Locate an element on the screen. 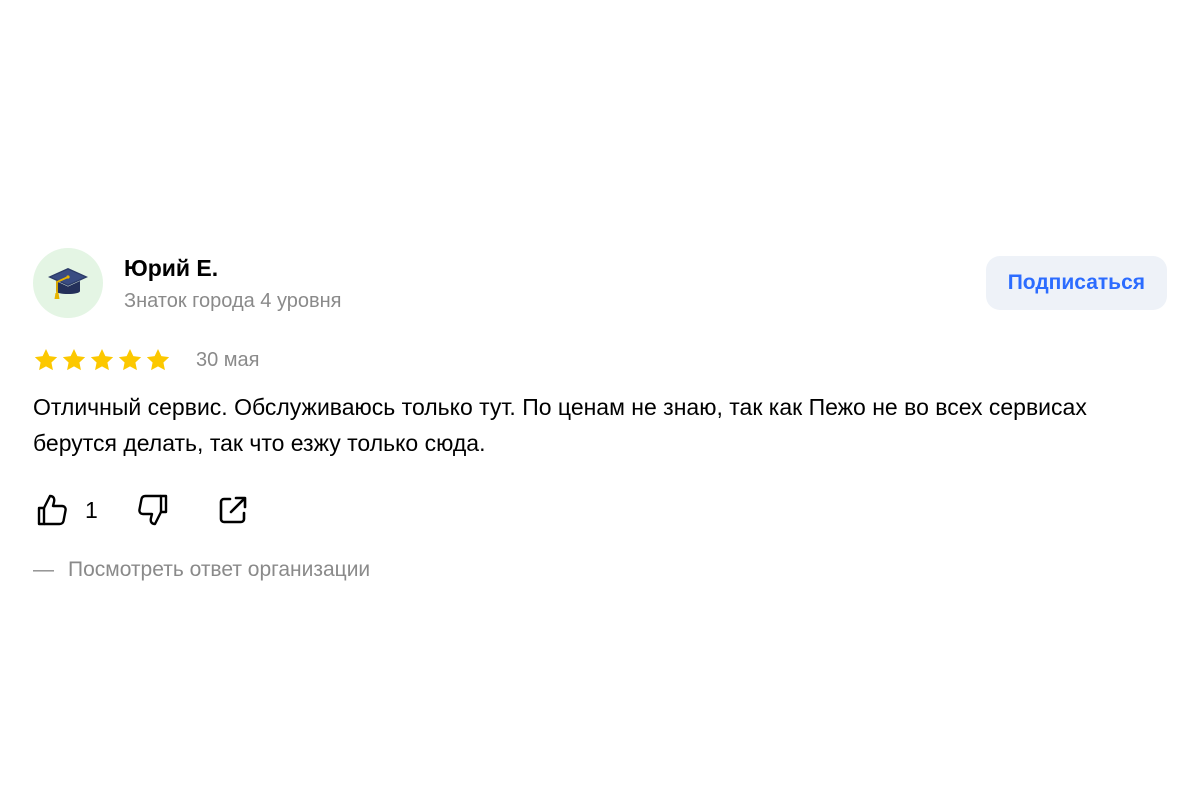 This screenshot has width=1200, height=800. review-actions: 1 is located at coordinates (141, 510).